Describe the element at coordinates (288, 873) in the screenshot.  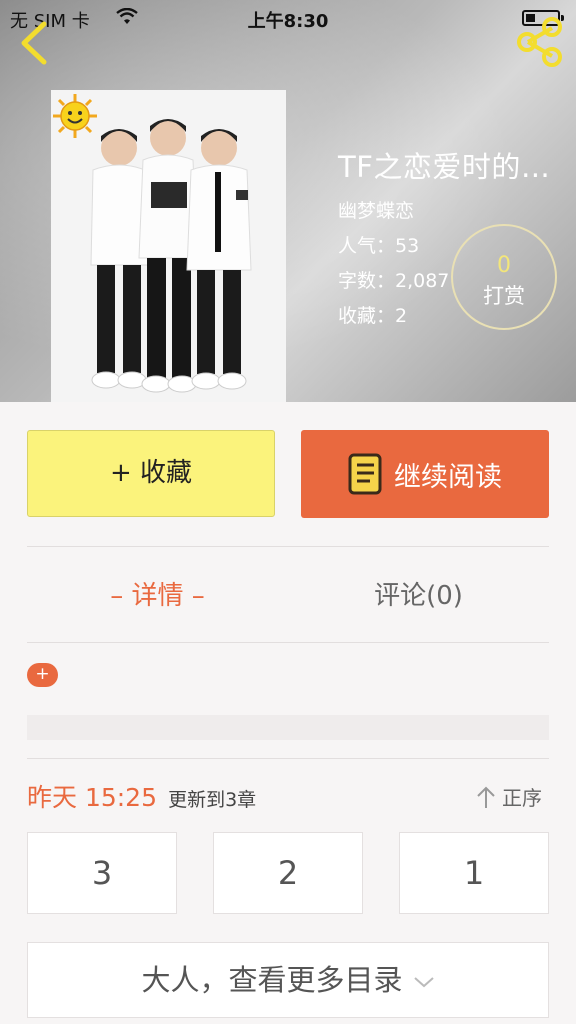
I see `chapter-tile: 2` at that location.